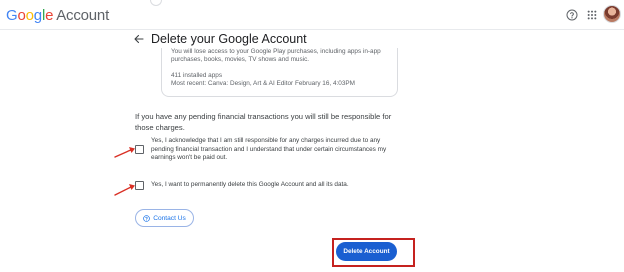 The height and width of the screenshot is (272, 624). I want to click on avatar, so click(612, 14).